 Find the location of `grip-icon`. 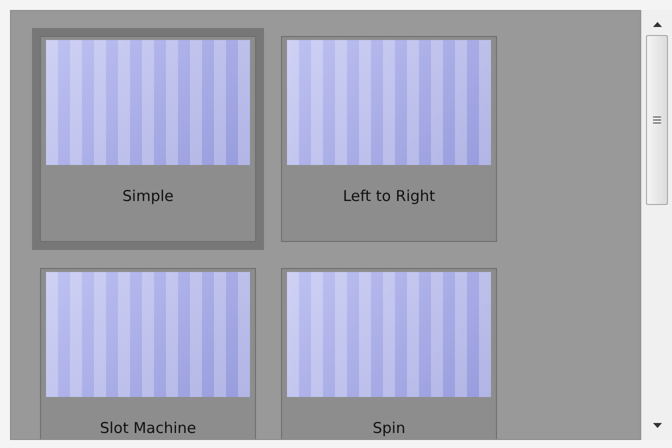

grip-icon is located at coordinates (657, 120).